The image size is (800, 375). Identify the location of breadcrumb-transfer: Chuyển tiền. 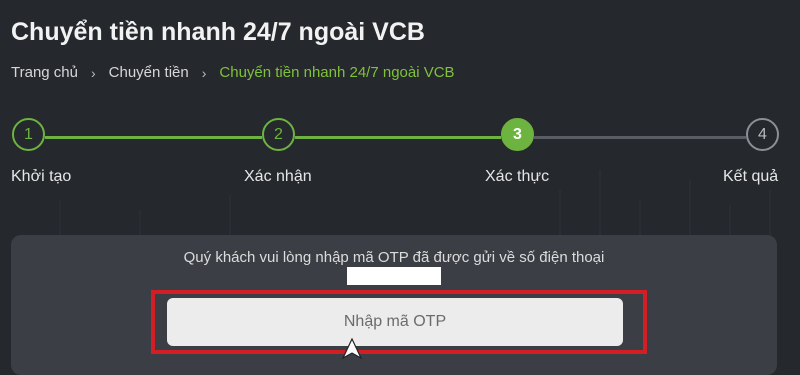
(149, 72).